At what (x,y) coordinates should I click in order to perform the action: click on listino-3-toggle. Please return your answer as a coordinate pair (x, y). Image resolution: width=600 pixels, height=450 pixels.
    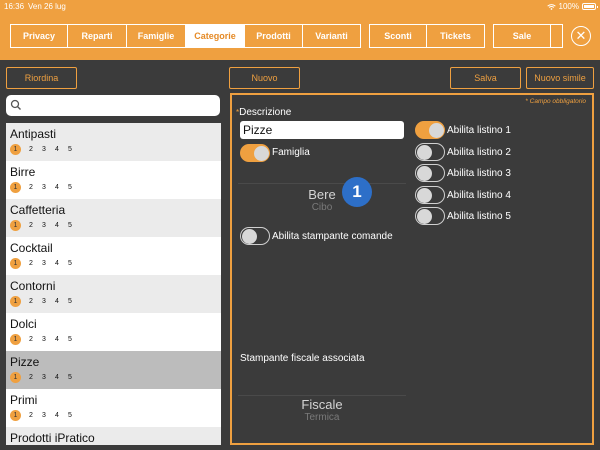
    Looking at the image, I should click on (430, 173).